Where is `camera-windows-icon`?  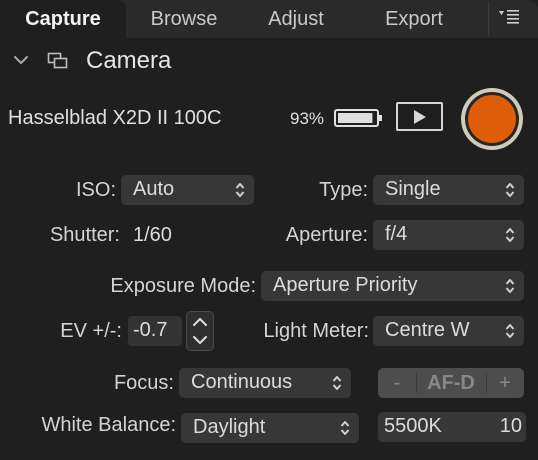
camera-windows-icon is located at coordinates (57, 60).